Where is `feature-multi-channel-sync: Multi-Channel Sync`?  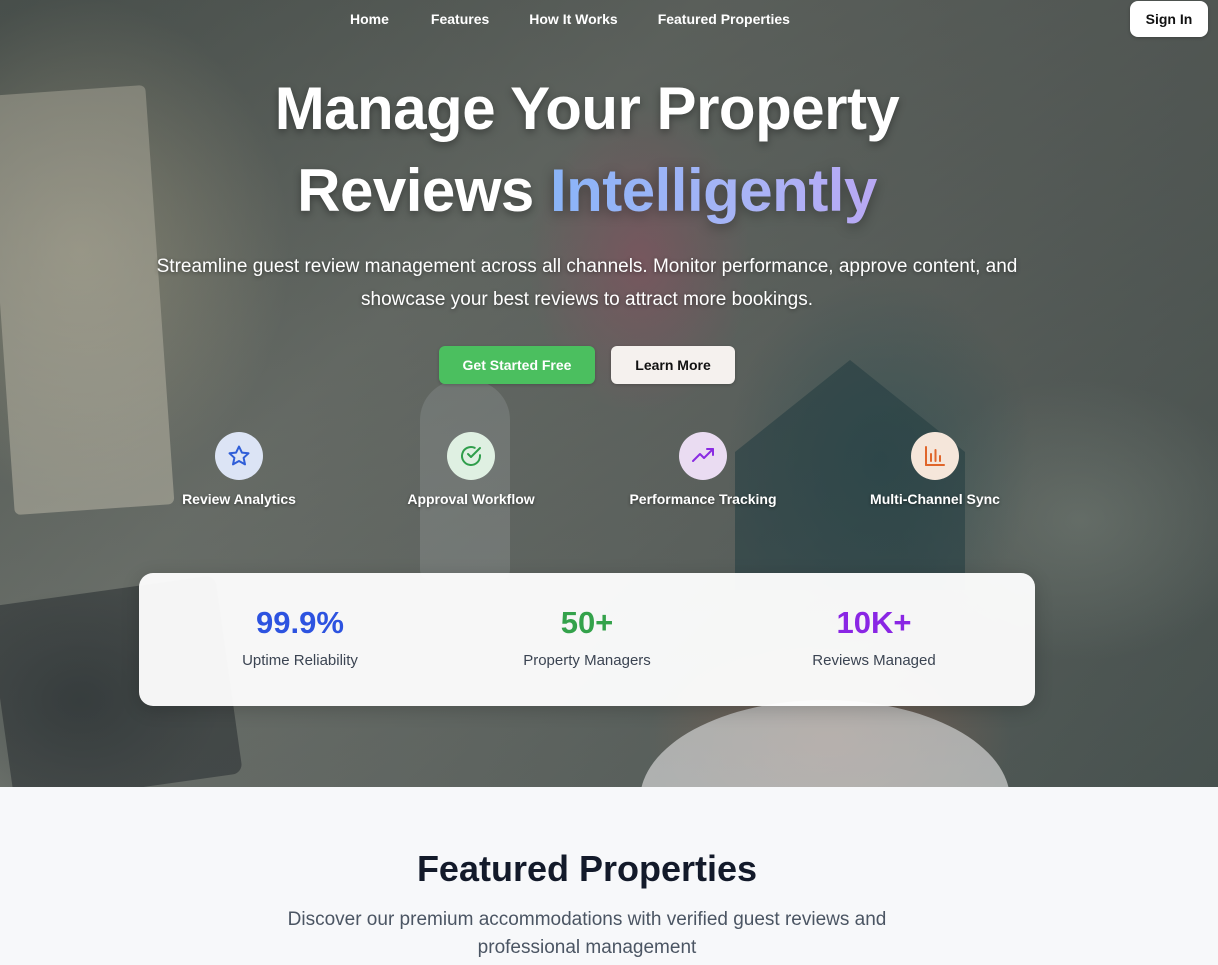 feature-multi-channel-sync: Multi-Channel Sync is located at coordinates (935, 469).